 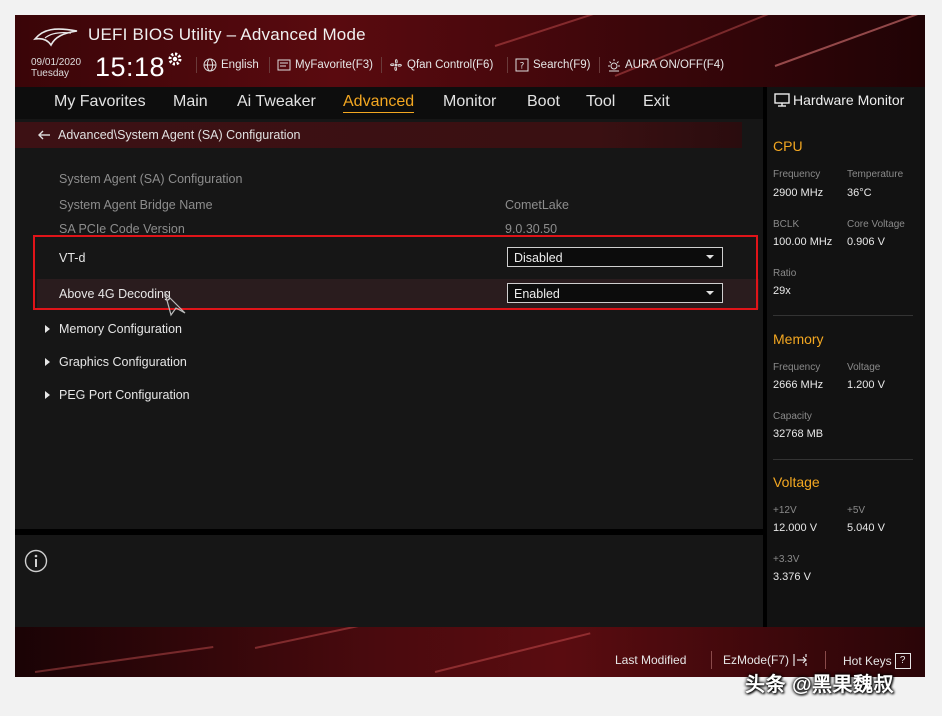 I want to click on tab-exit: Exit, so click(x=656, y=102).